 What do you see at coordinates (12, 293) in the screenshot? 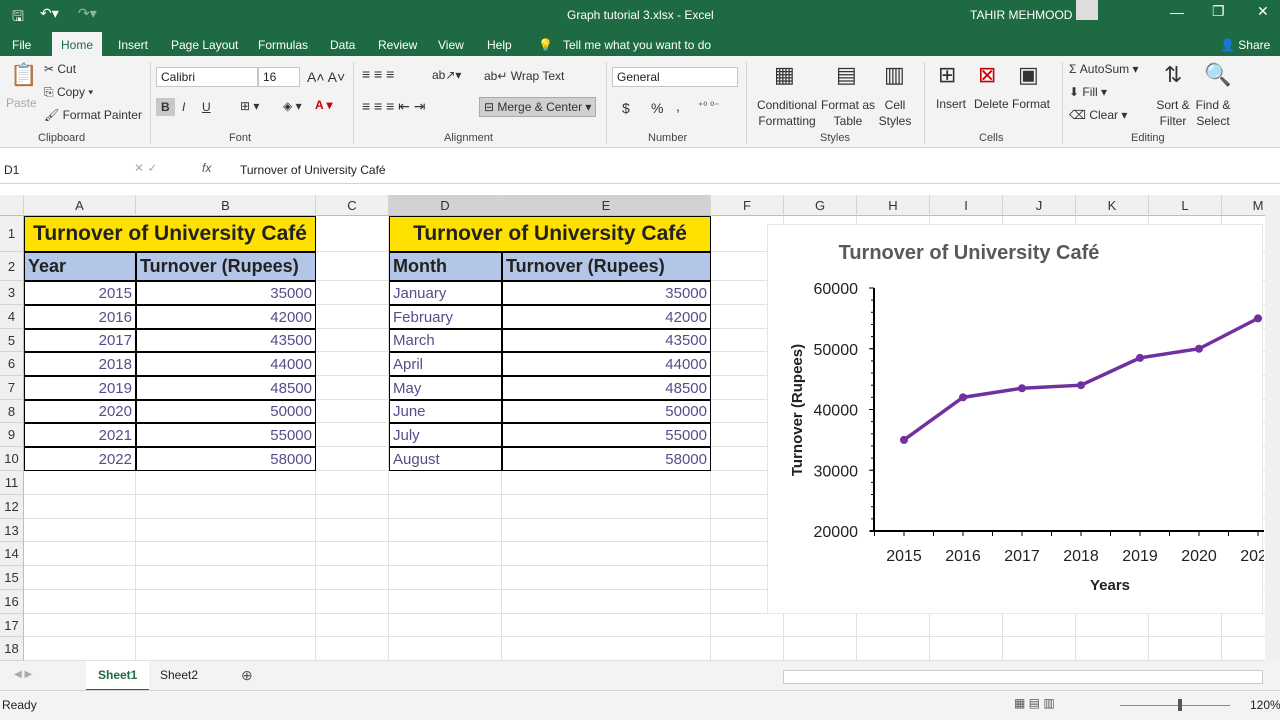
I see `row-header-3: 3` at bounding box center [12, 293].